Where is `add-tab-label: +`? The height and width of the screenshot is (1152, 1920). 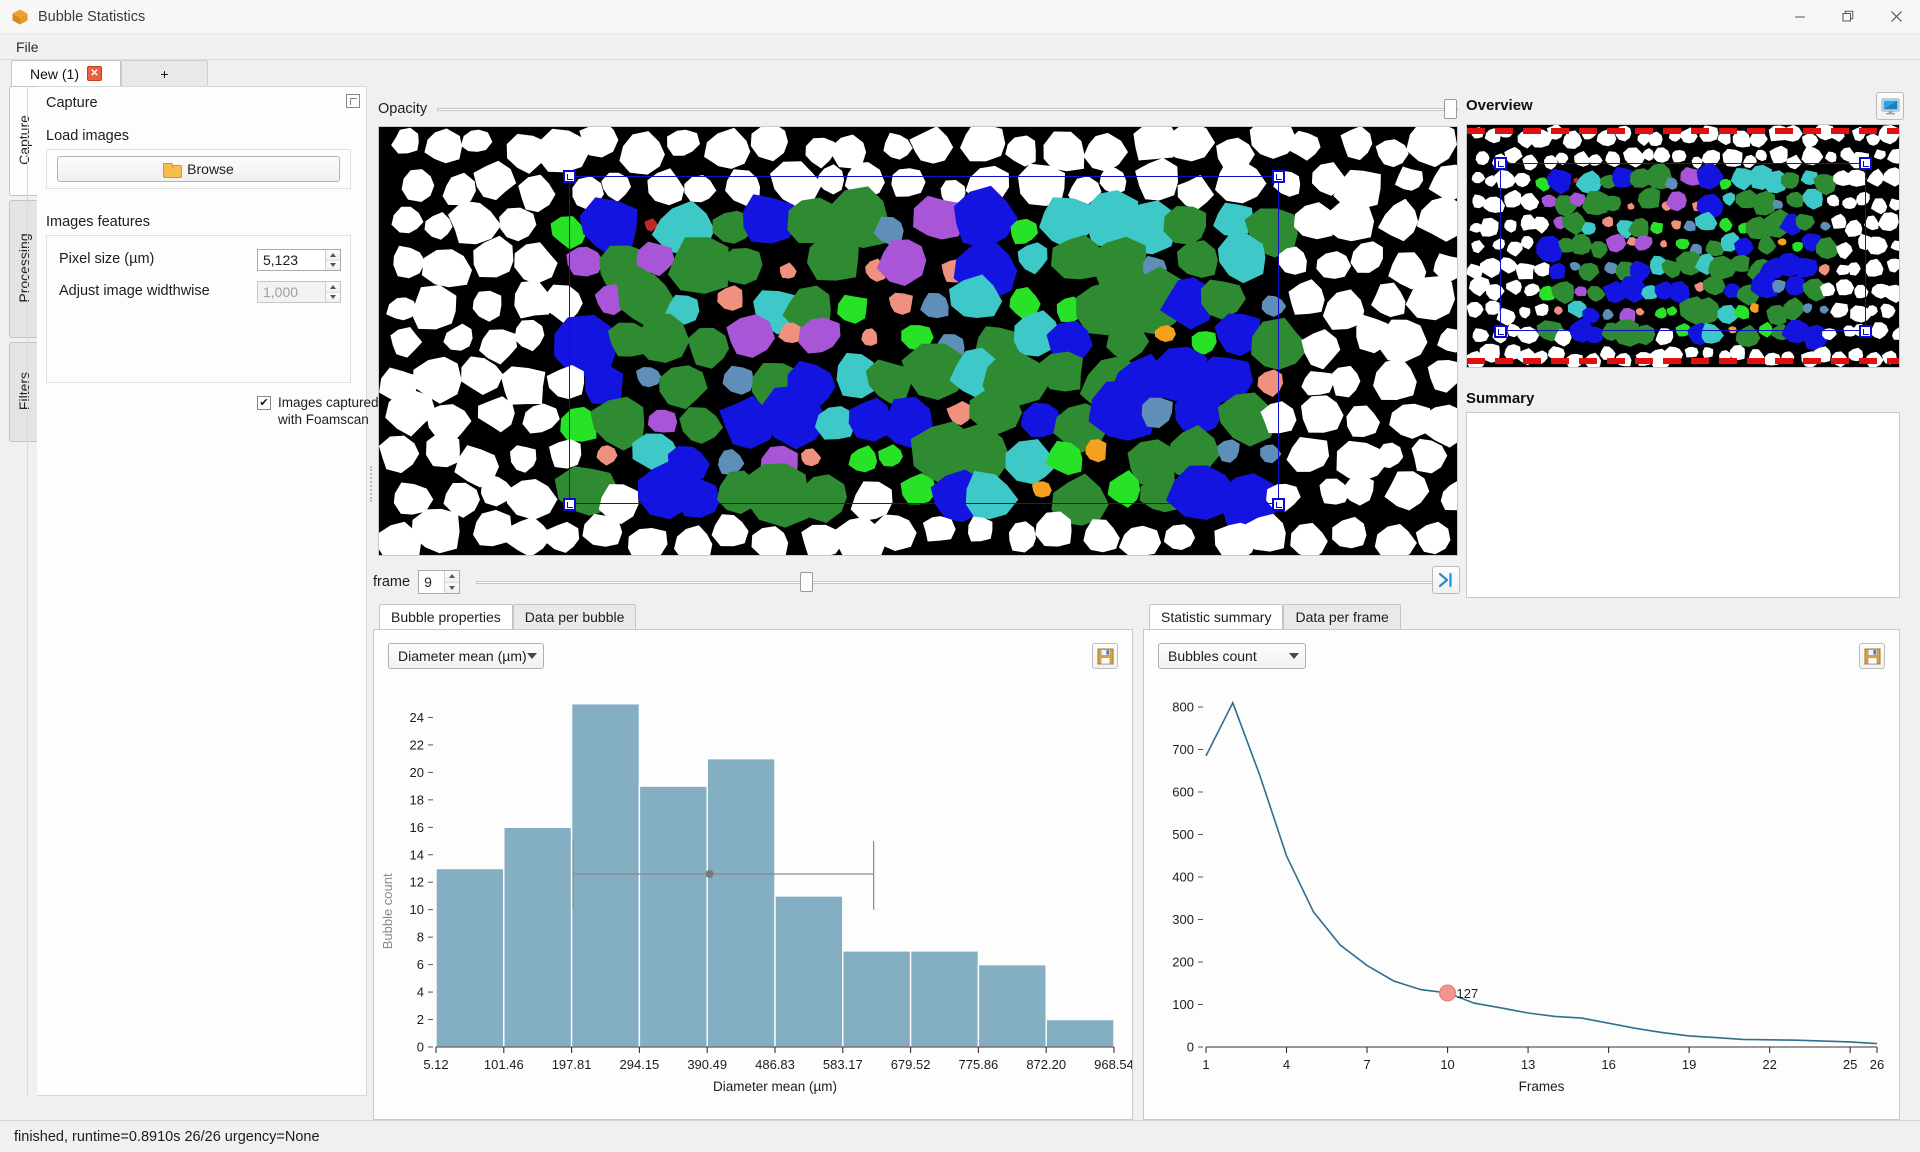
add-tab-label: + is located at coordinates (164, 73).